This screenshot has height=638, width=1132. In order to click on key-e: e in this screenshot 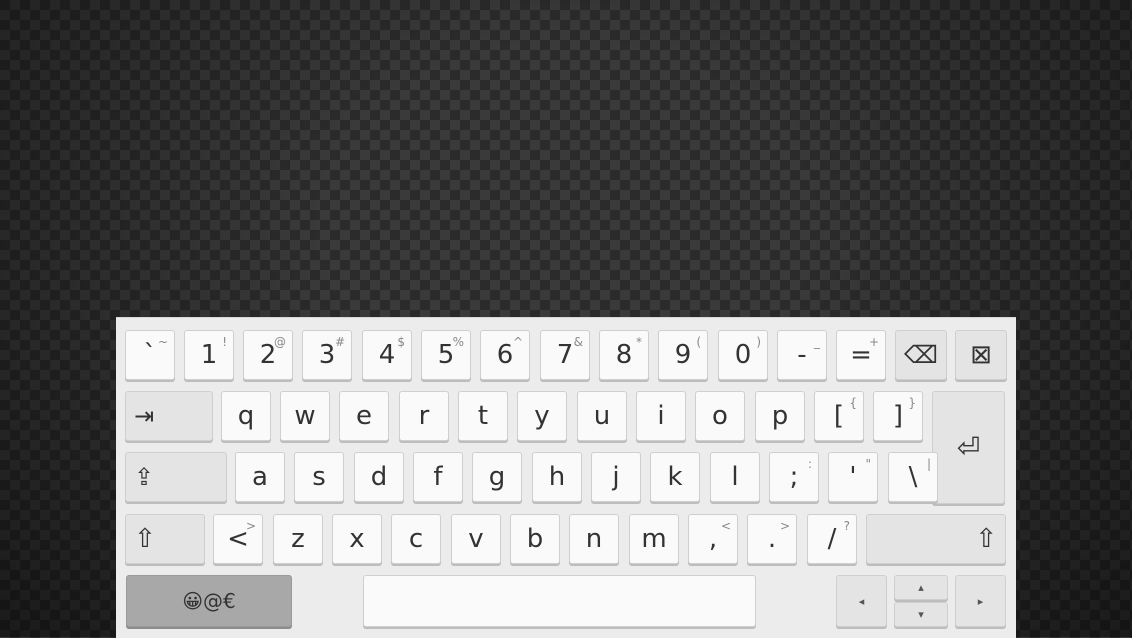, I will do `click(364, 416)`.